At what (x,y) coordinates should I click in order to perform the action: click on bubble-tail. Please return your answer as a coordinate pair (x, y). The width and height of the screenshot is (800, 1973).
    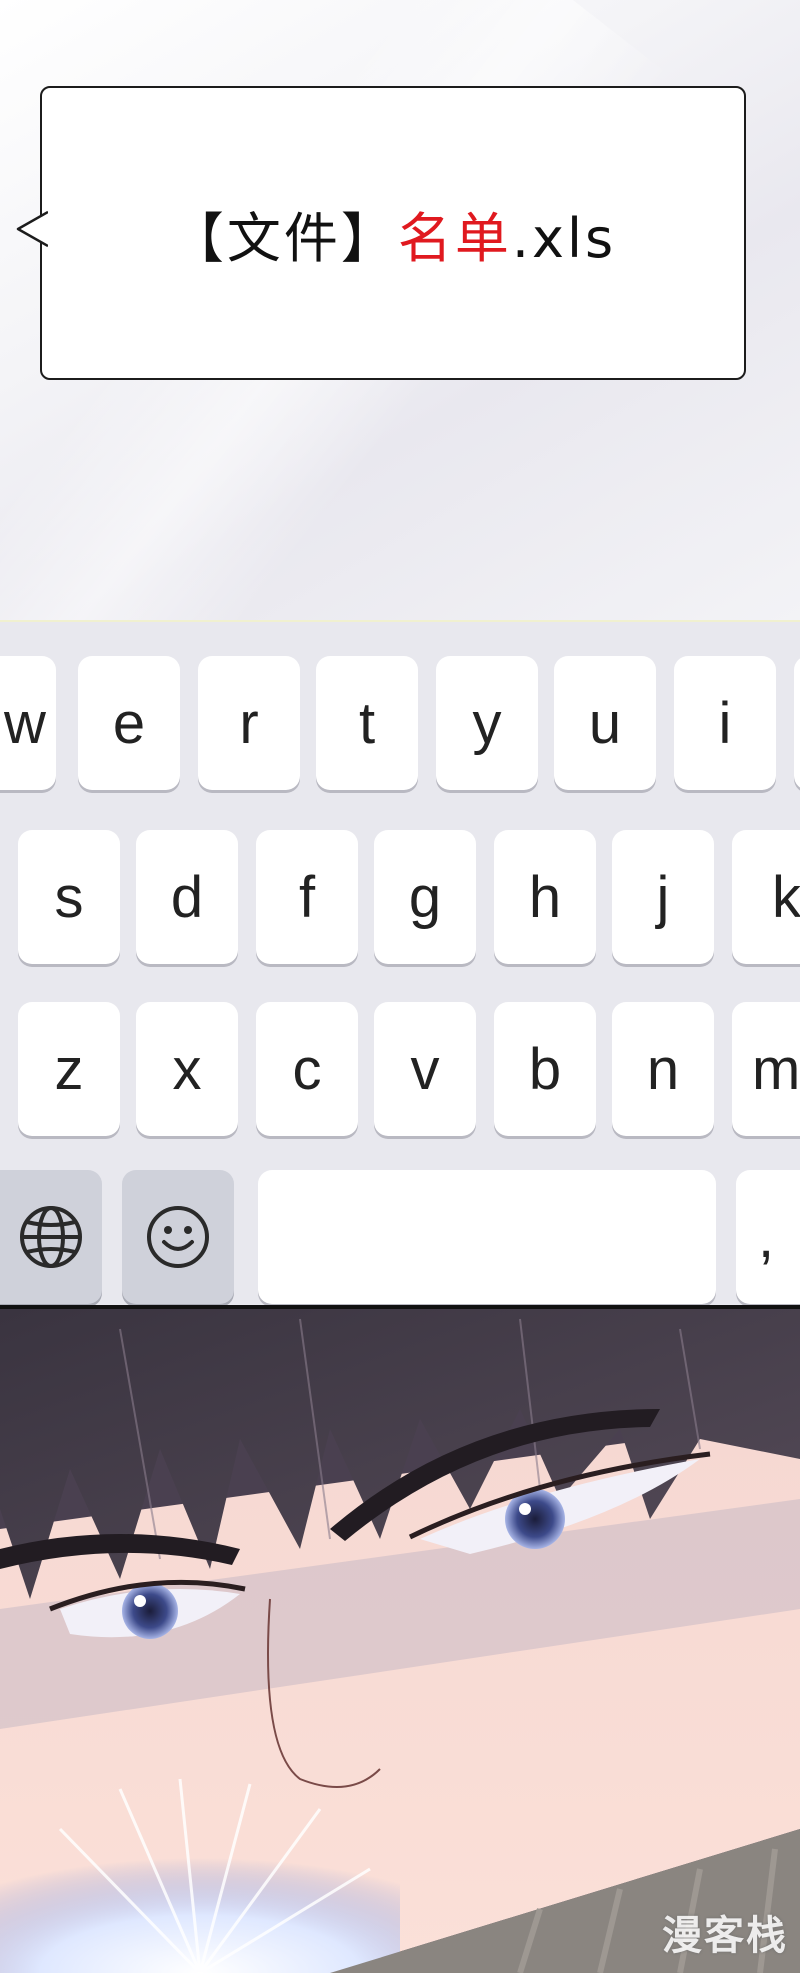
    Looking at the image, I should click on (32, 229).